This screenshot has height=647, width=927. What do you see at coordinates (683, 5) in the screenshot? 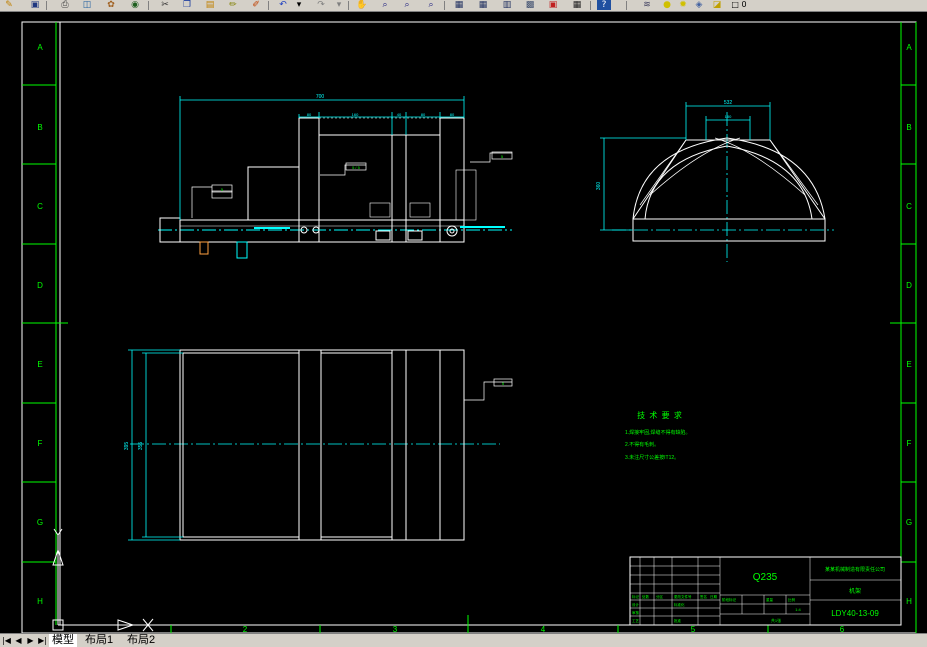
I see `layer-sun-icon: ✹` at bounding box center [683, 5].